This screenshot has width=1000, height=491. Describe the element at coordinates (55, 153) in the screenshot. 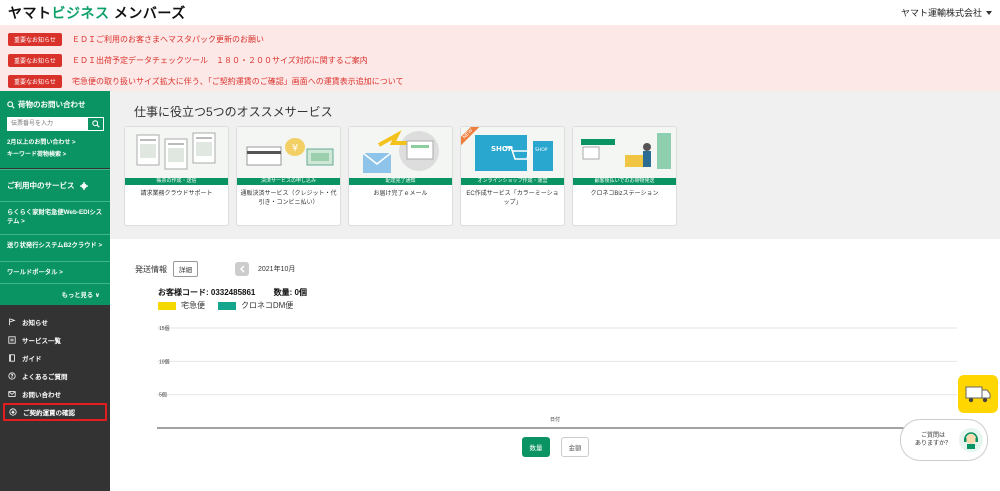

I see `keyword-search-link: キーワード荷物検索 >` at that location.